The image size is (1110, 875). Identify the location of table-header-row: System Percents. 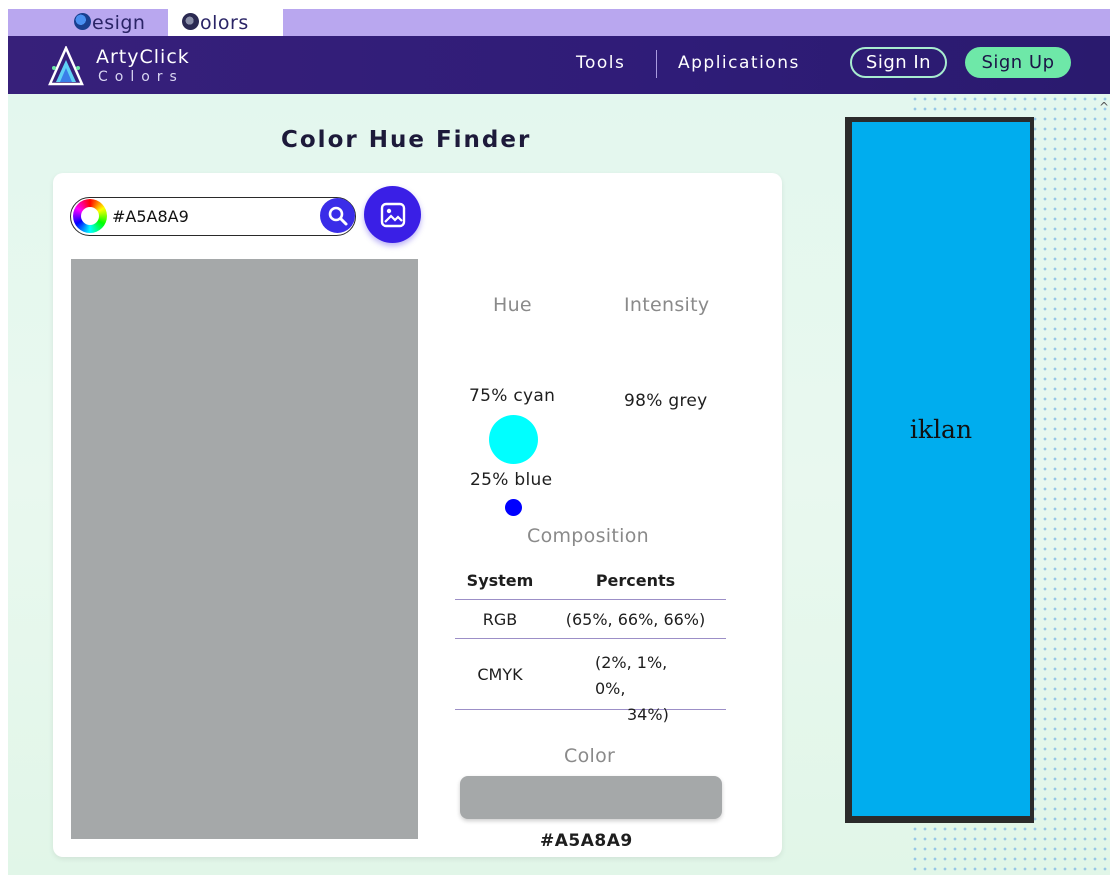
(590, 583).